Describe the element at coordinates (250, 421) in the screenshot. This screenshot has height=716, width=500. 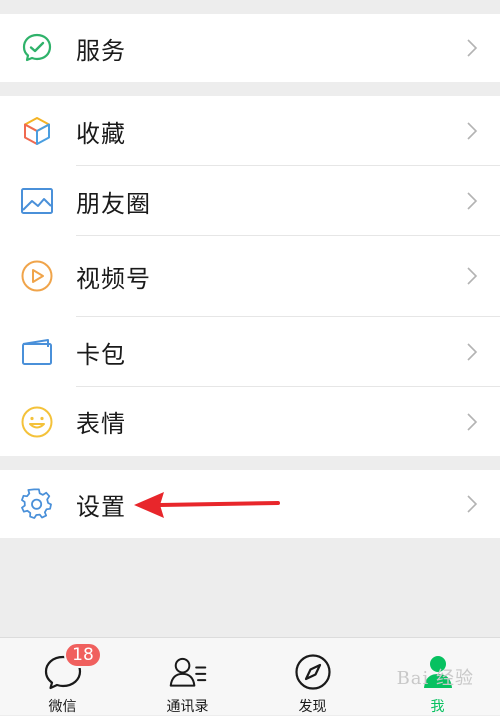
I see `menu-item-stickers: 表情` at that location.